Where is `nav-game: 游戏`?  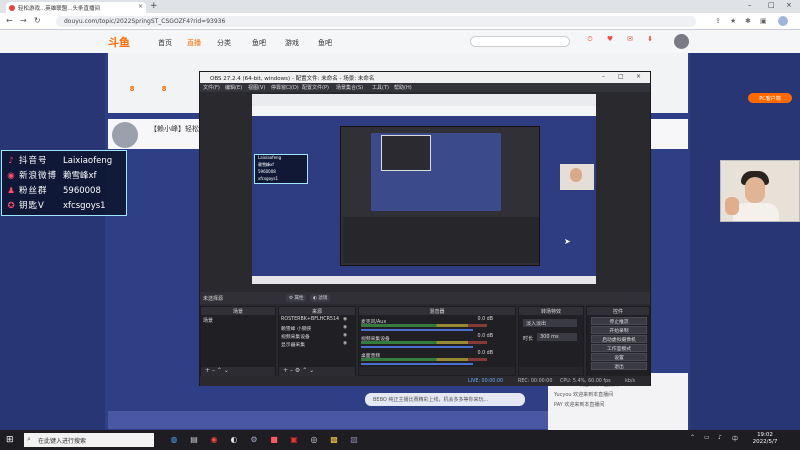
nav-game: 游戏 is located at coordinates (292, 43).